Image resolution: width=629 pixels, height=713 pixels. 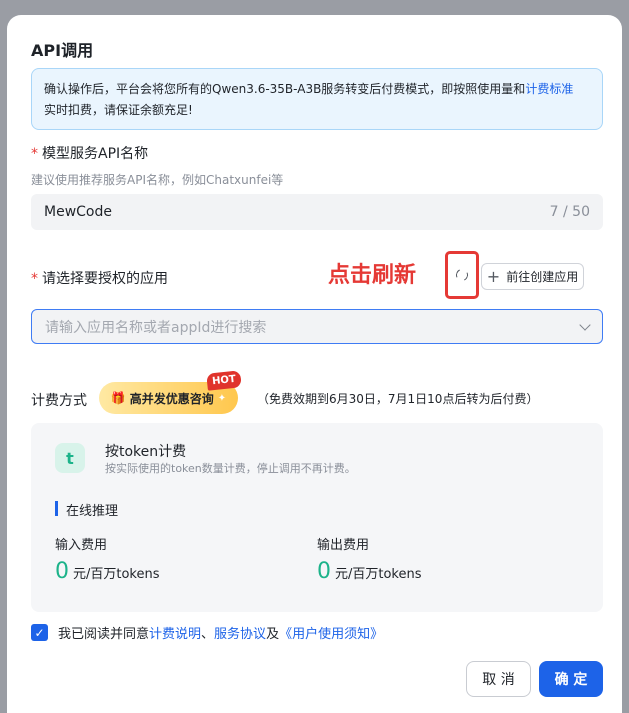 What do you see at coordinates (571, 679) in the screenshot?
I see `confirm-button: 确 定` at bounding box center [571, 679].